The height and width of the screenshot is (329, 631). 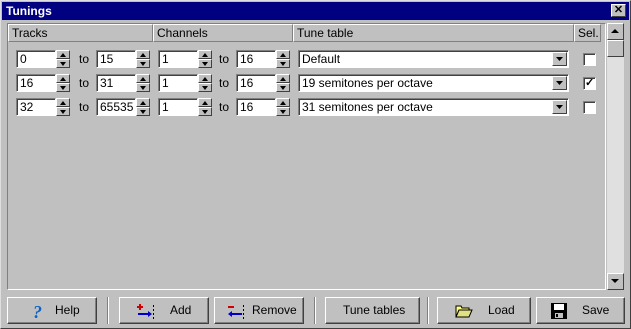 What do you see at coordinates (145, 311) in the screenshot?
I see `add-row-icon` at bounding box center [145, 311].